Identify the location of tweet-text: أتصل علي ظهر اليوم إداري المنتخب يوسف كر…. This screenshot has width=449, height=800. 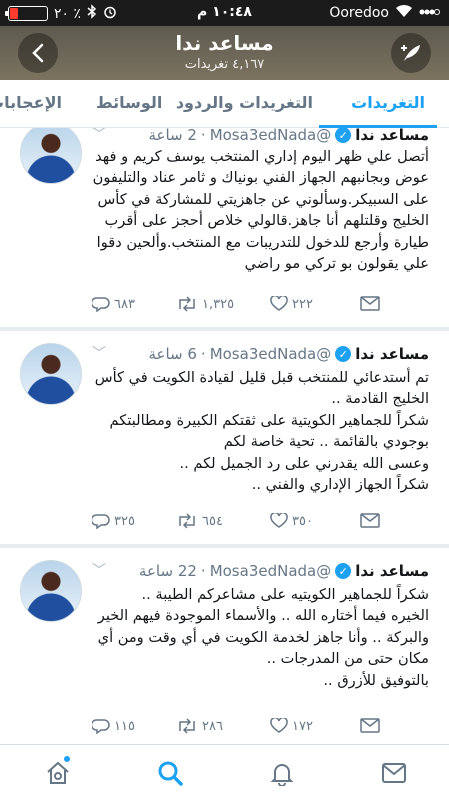
(260, 210).